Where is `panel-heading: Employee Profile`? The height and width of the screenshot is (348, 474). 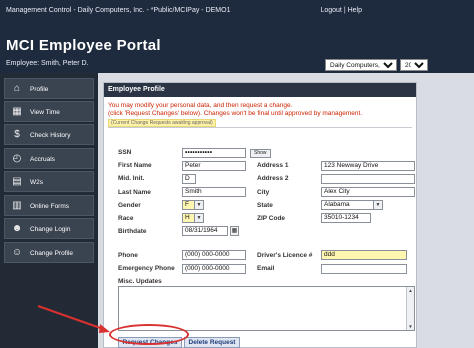 panel-heading: Employee Profile is located at coordinates (260, 90).